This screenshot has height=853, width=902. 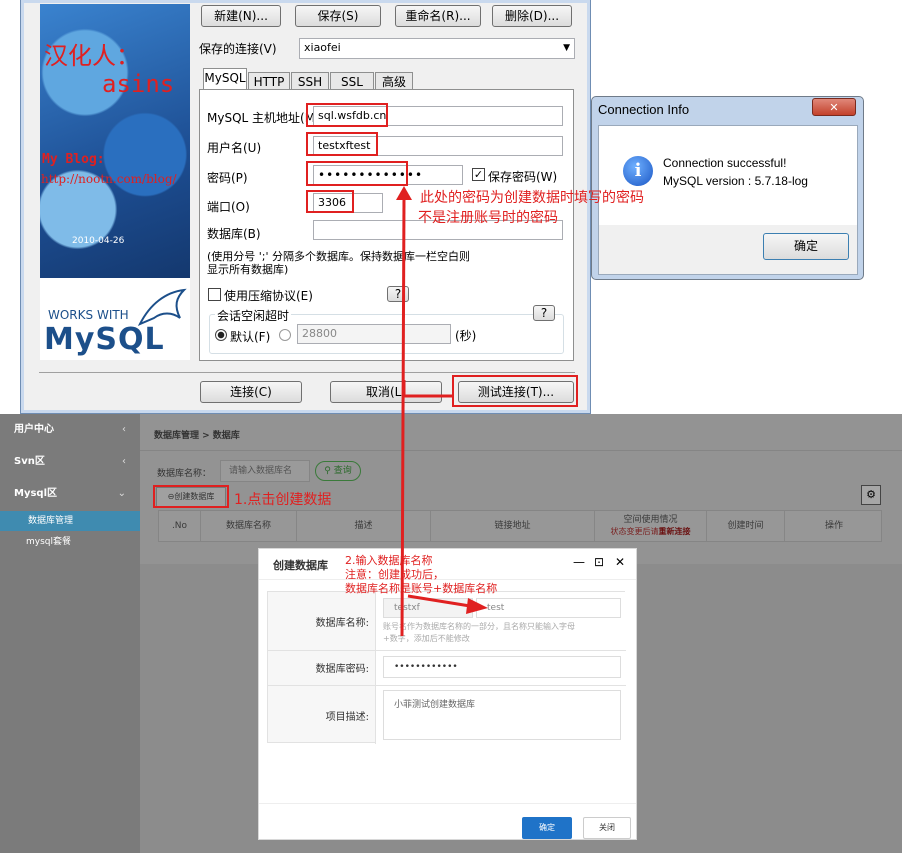 I want to click on info-icon: i, so click(x=638, y=171).